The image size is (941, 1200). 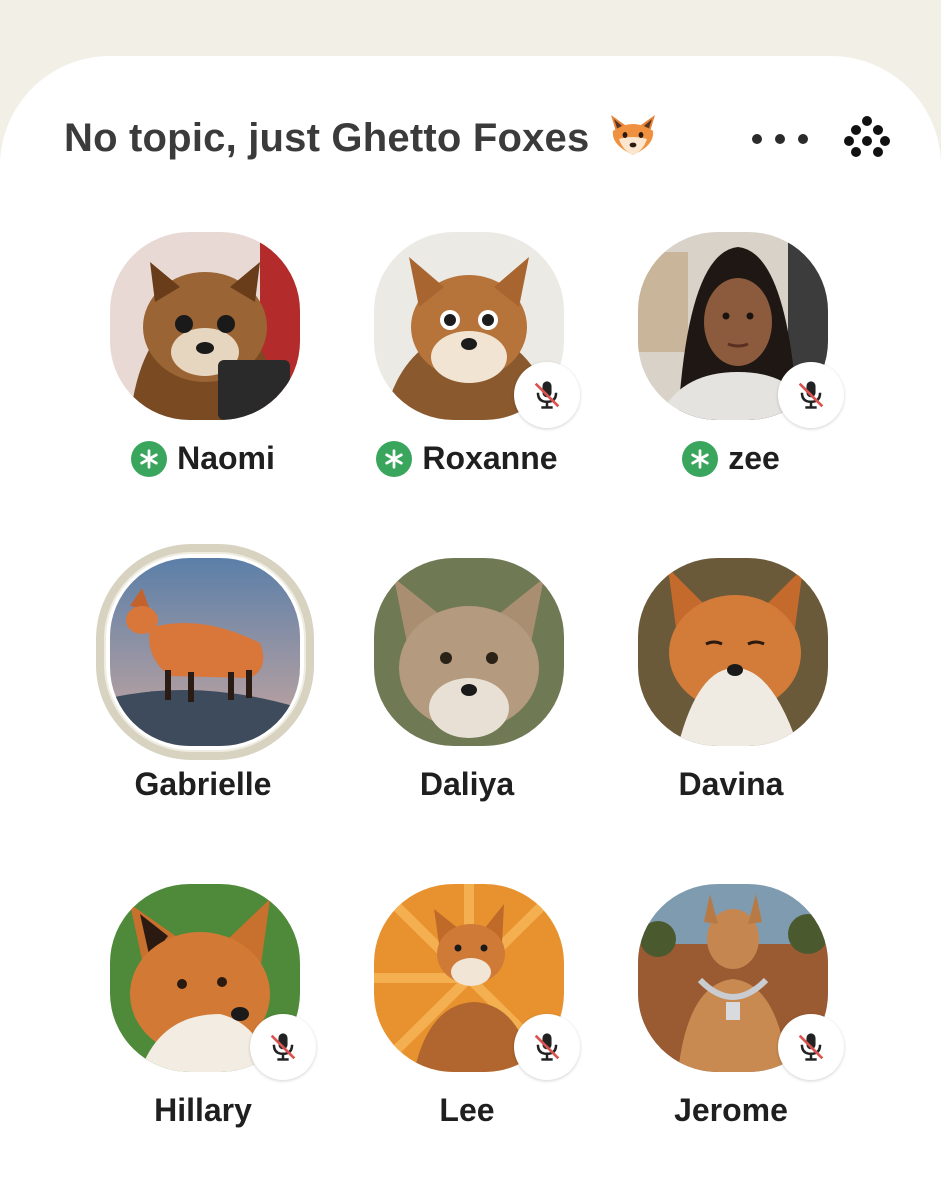 What do you see at coordinates (467, 378) in the screenshot?
I see `speaker-tile: Roxanne` at bounding box center [467, 378].